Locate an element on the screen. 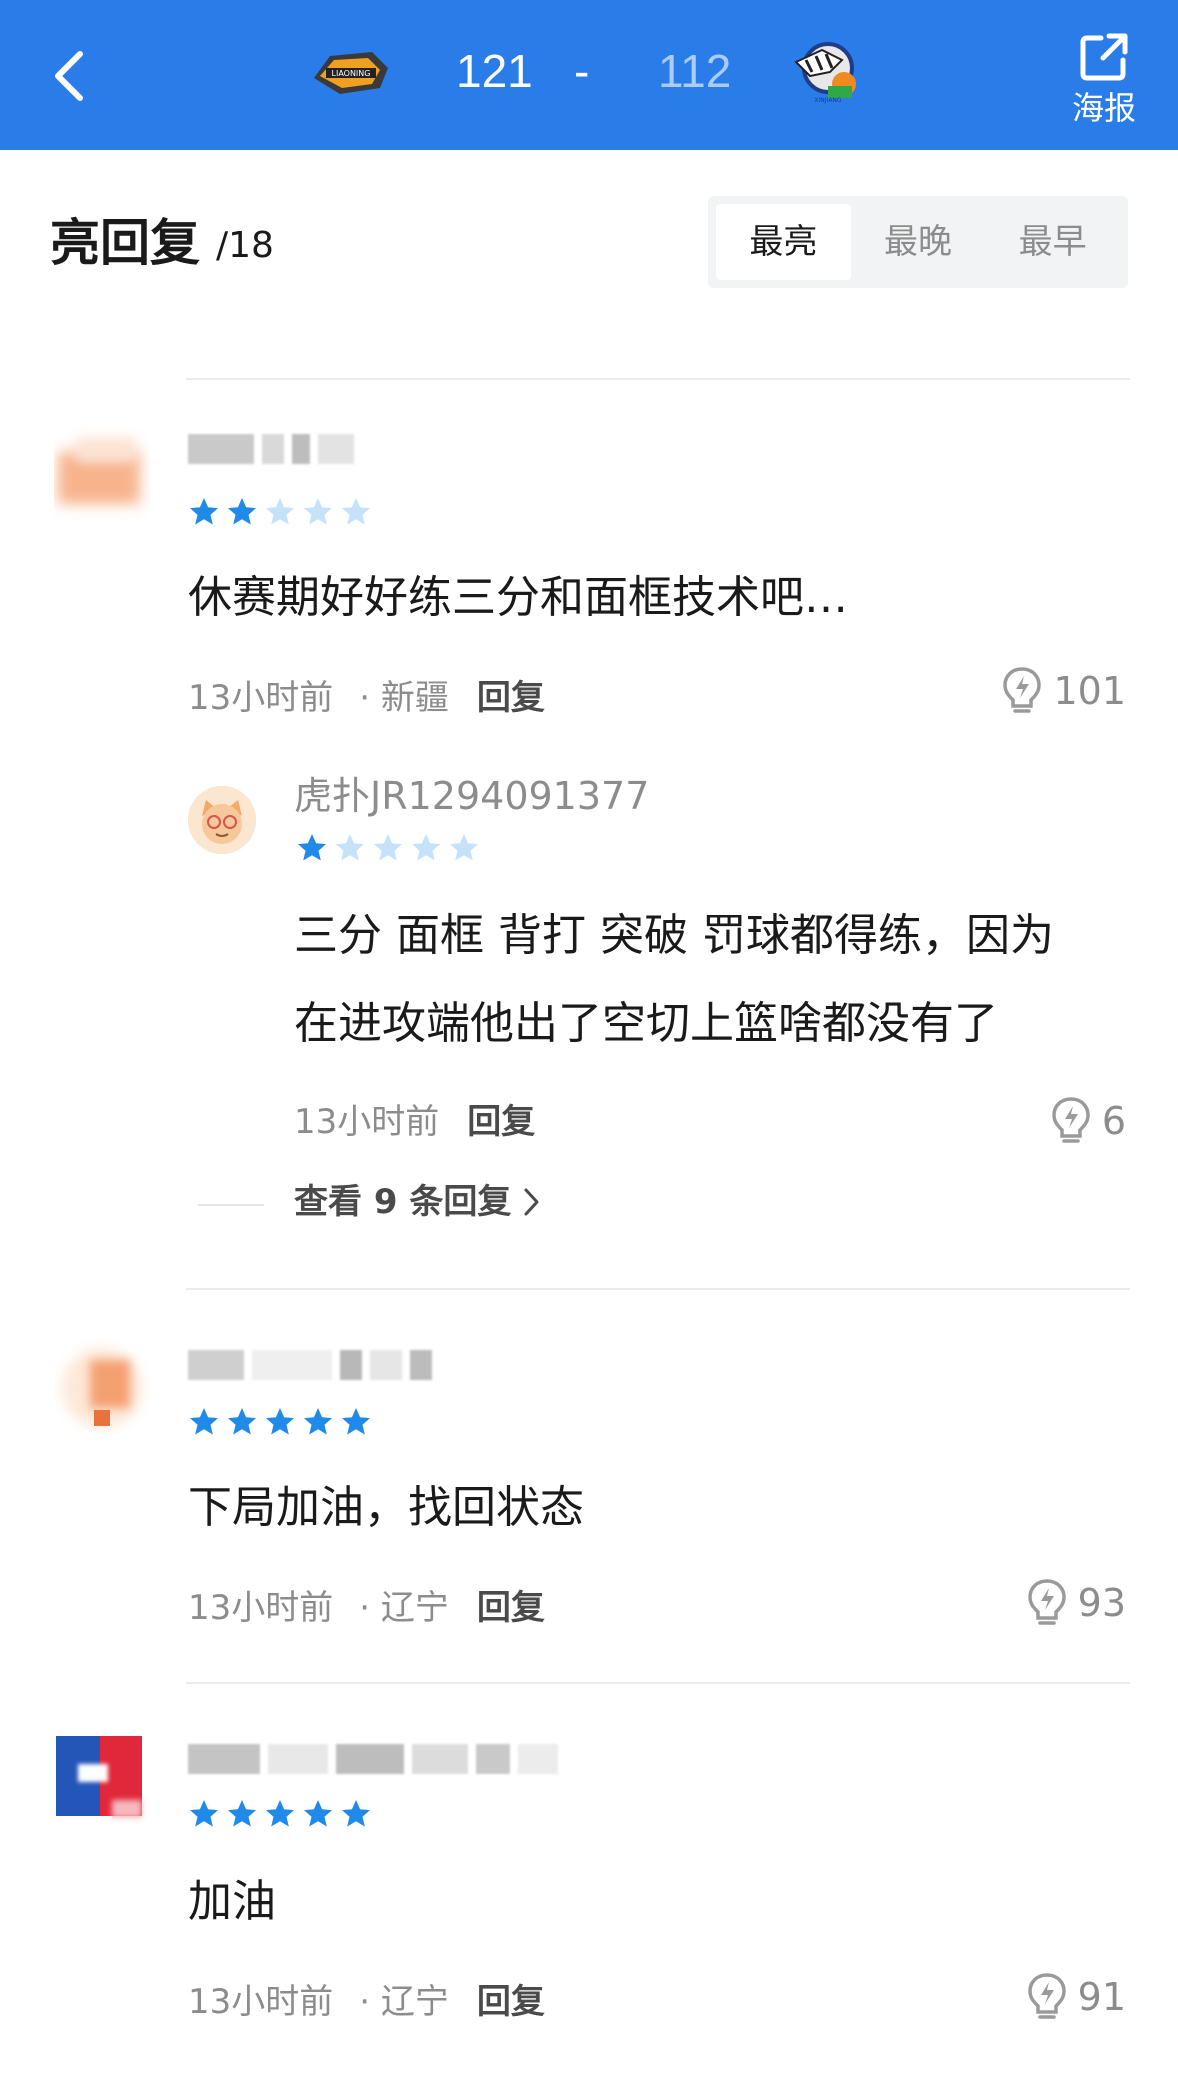 The width and height of the screenshot is (1178, 2076). away-logo-text: XINJIANG is located at coordinates (828, 100).